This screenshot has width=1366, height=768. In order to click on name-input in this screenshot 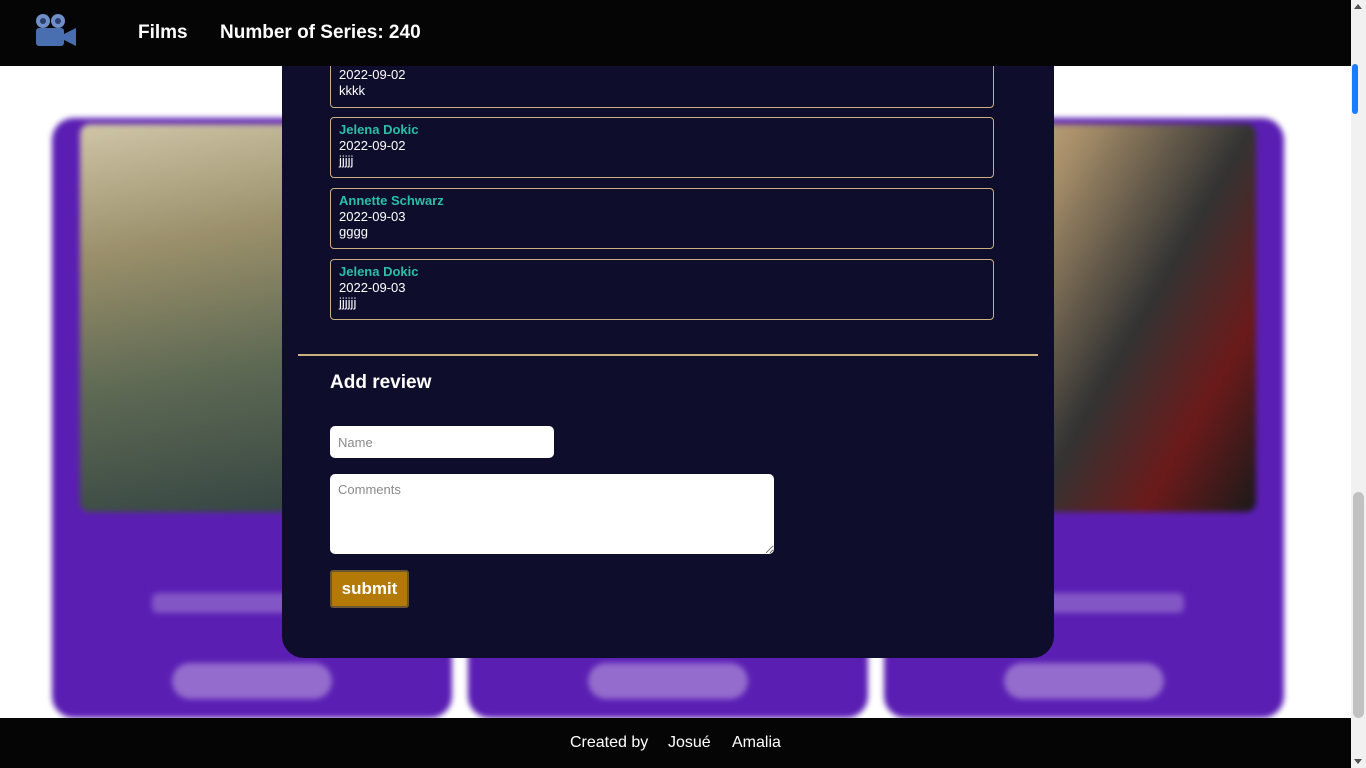, I will do `click(442, 442)`.